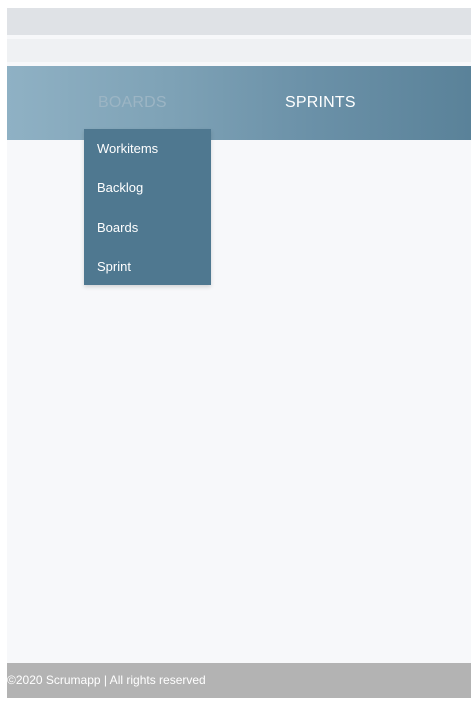 The image size is (471, 706). What do you see at coordinates (239, 103) in the screenshot?
I see `main-navbar: BOARDS SPRINTS` at bounding box center [239, 103].